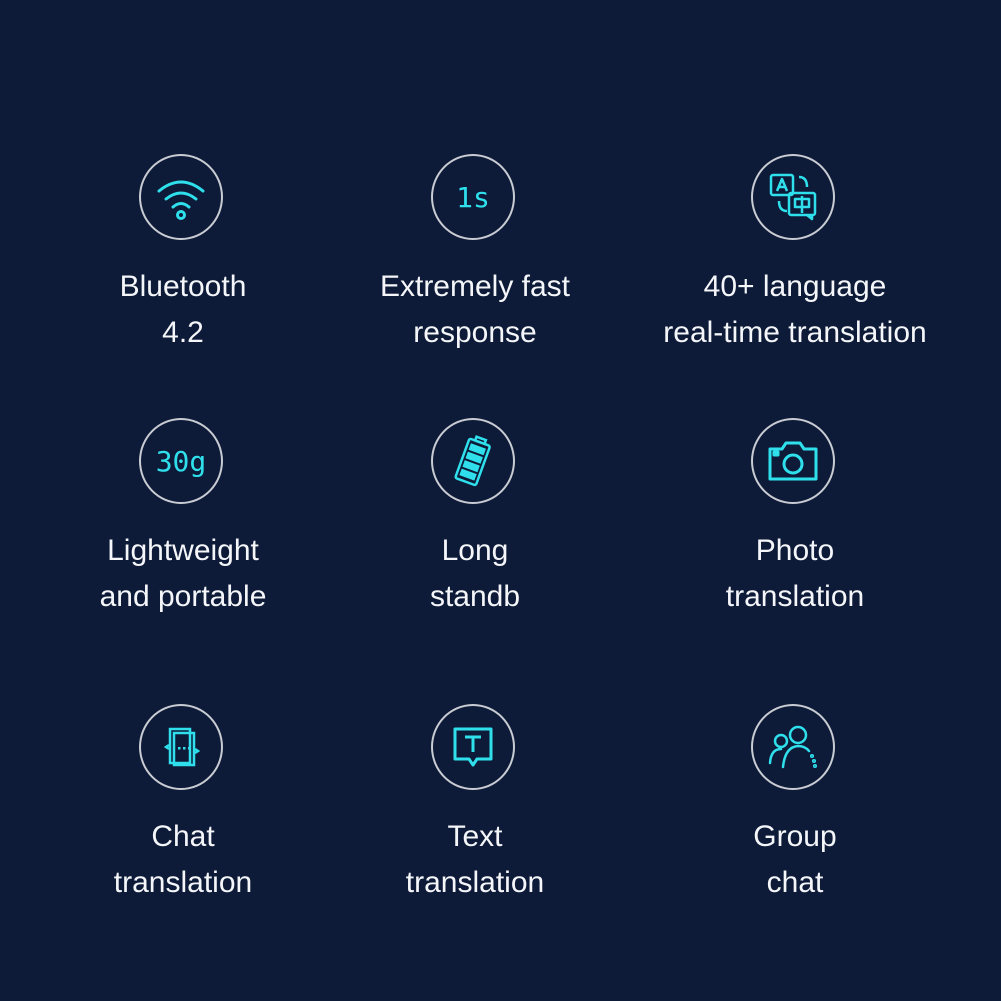  What do you see at coordinates (793, 197) in the screenshot?
I see `translate-icon` at bounding box center [793, 197].